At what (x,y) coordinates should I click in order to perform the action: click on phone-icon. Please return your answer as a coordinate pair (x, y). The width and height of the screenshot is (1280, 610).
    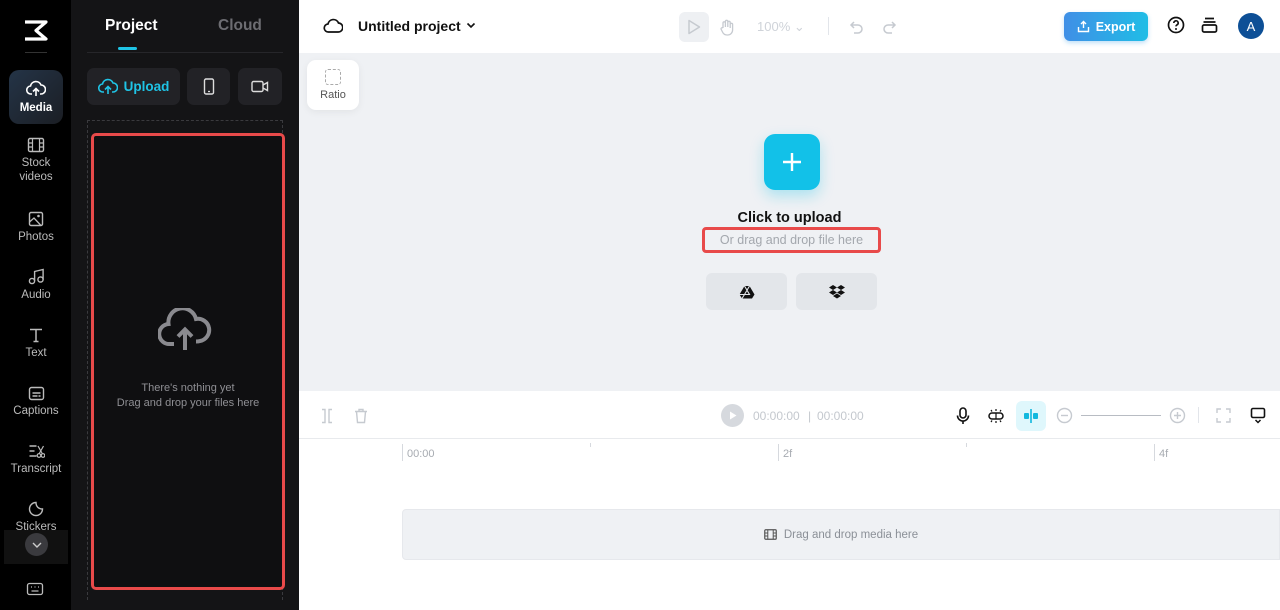
    Looking at the image, I should click on (208, 86).